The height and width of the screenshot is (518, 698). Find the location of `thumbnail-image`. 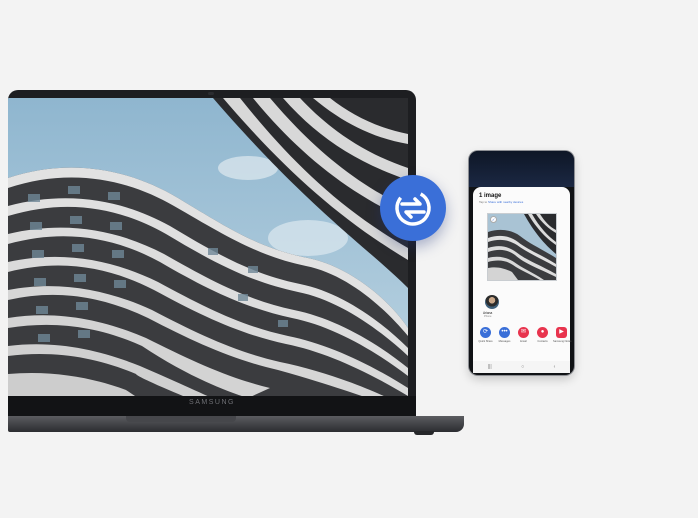

thumbnail-image is located at coordinates (522, 247).